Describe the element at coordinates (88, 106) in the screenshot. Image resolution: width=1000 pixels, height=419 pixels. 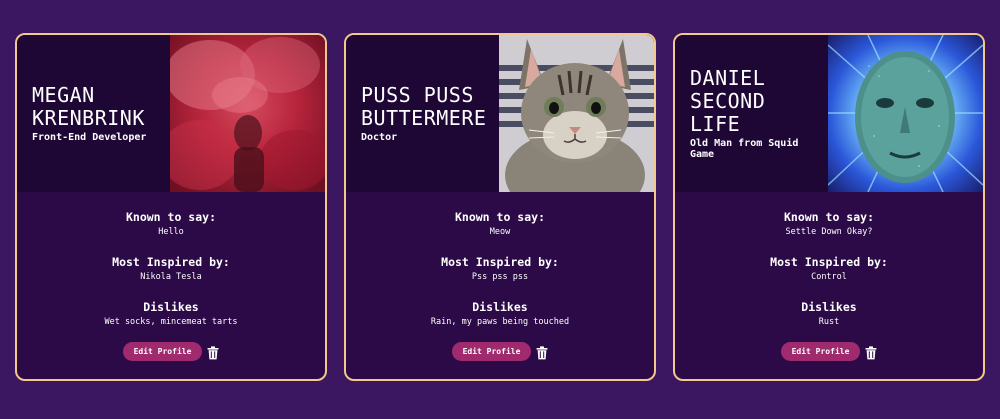
I see `profile-name: Megan Krenbrink` at that location.